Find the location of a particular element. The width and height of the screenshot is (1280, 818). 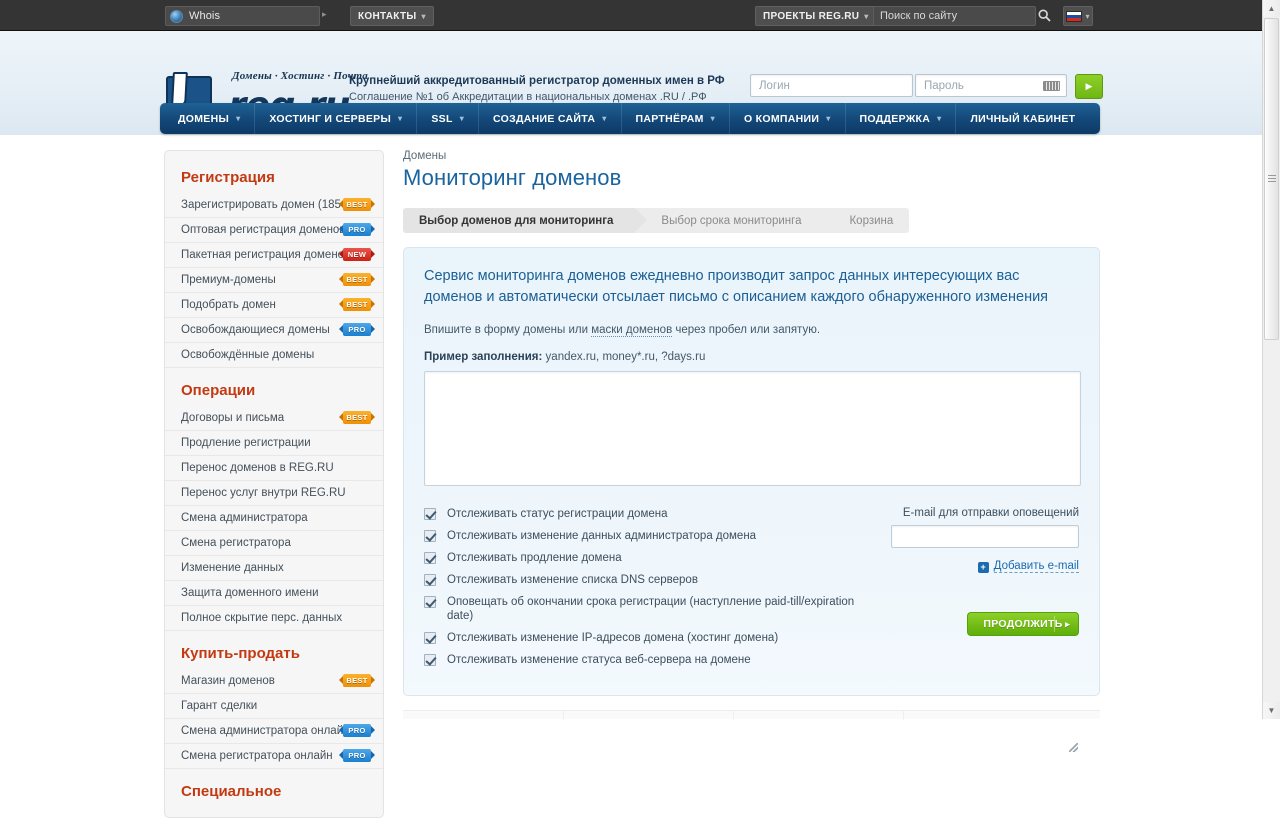

scroll-down-arrow-icon: ▼ is located at coordinates (1271, 710).